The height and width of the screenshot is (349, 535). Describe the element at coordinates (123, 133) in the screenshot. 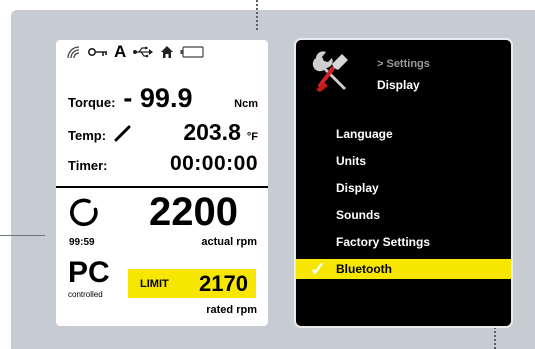

I see `thermo-probe-icon` at that location.